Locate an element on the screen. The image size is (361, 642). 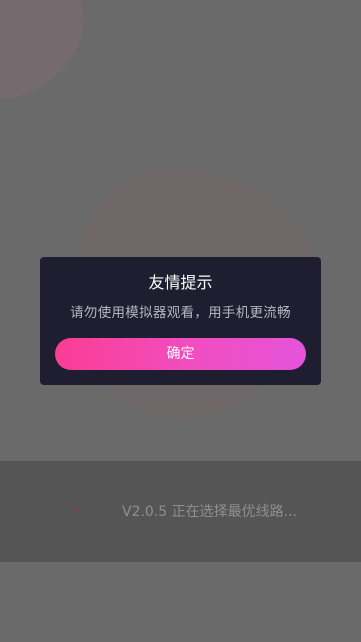
dialog-title: 友情提示 is located at coordinates (180, 282).